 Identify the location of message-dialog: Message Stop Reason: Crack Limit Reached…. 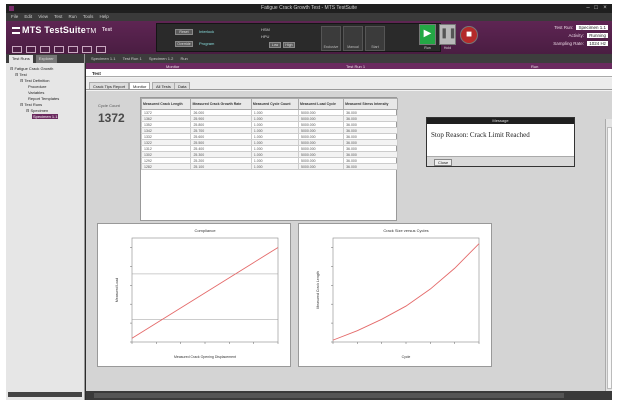
(500, 142).